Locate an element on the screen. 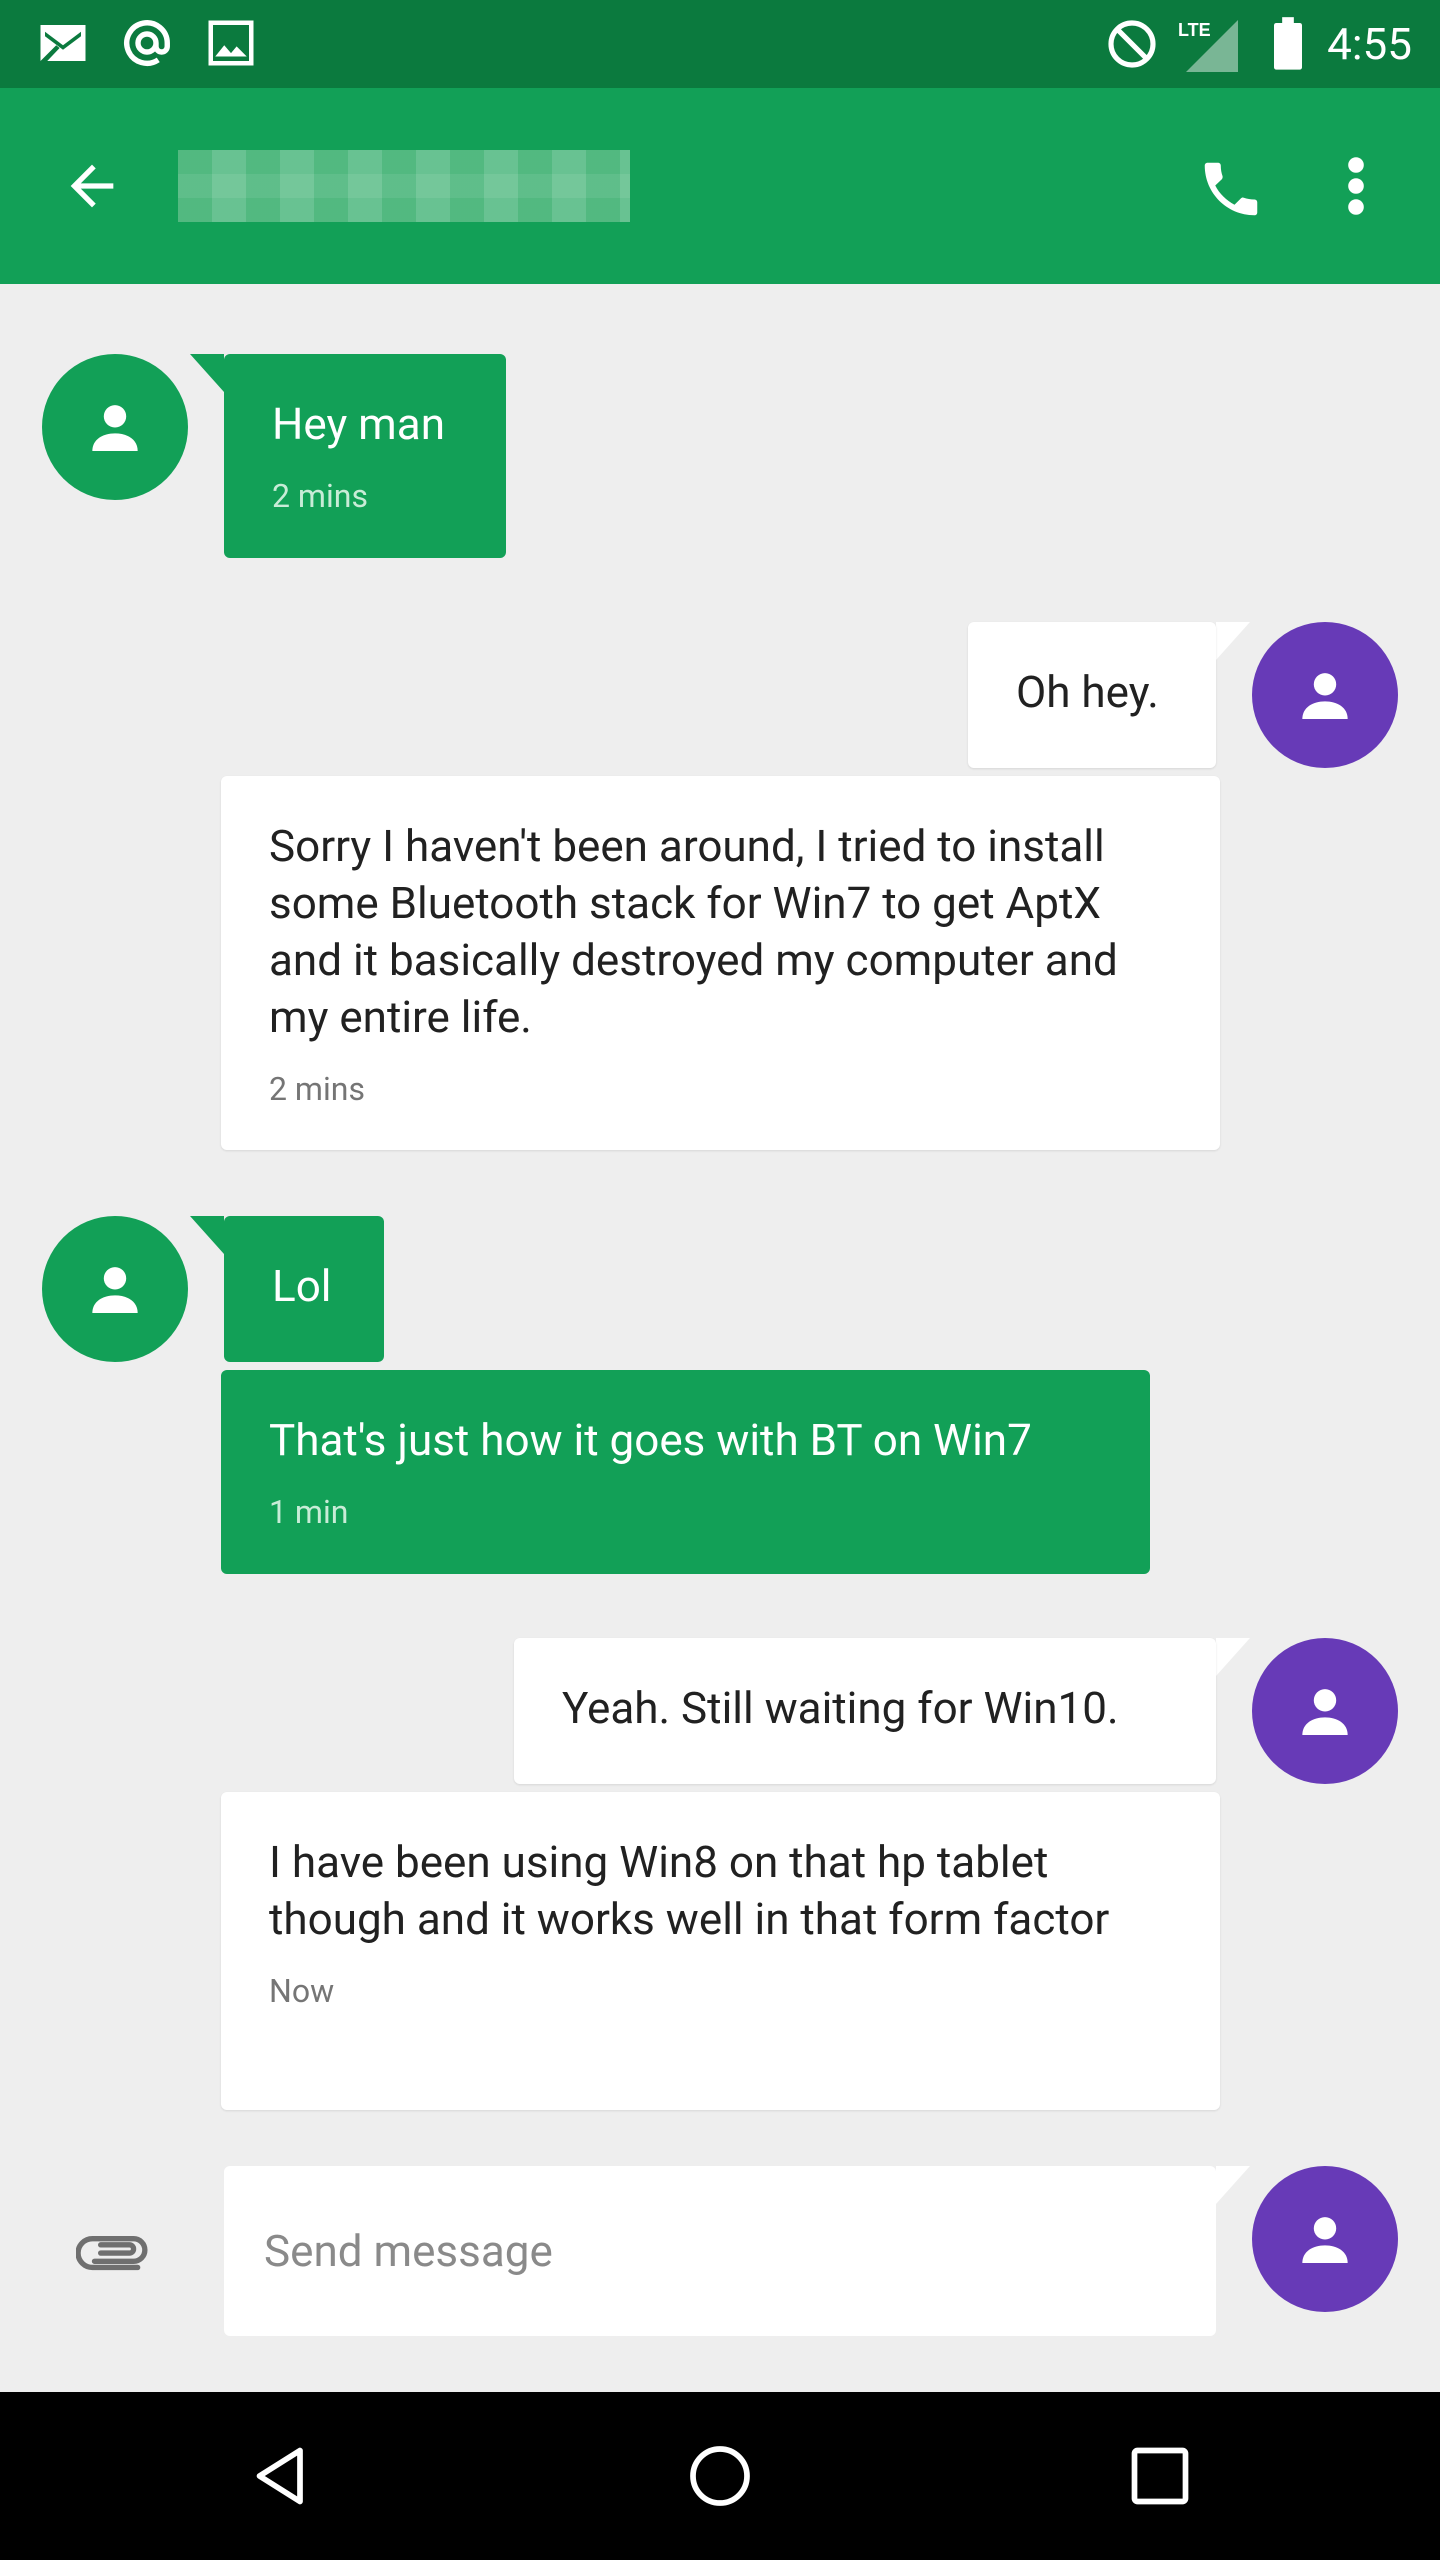 This screenshot has width=1440, height=2560. message-bubble-incoming: Hey man 2 mins is located at coordinates (365, 456).